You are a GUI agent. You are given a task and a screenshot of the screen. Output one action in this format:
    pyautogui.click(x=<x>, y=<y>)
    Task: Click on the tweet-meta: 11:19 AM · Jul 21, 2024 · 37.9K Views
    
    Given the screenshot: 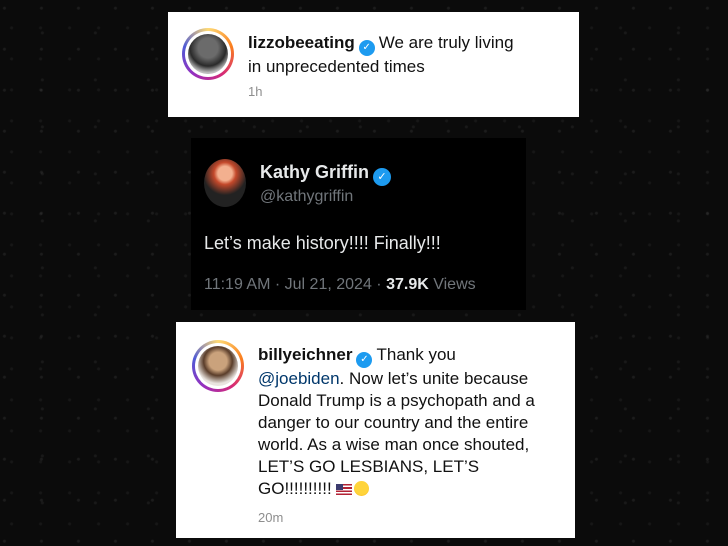 What is the action you would take?
    pyautogui.click(x=340, y=285)
    